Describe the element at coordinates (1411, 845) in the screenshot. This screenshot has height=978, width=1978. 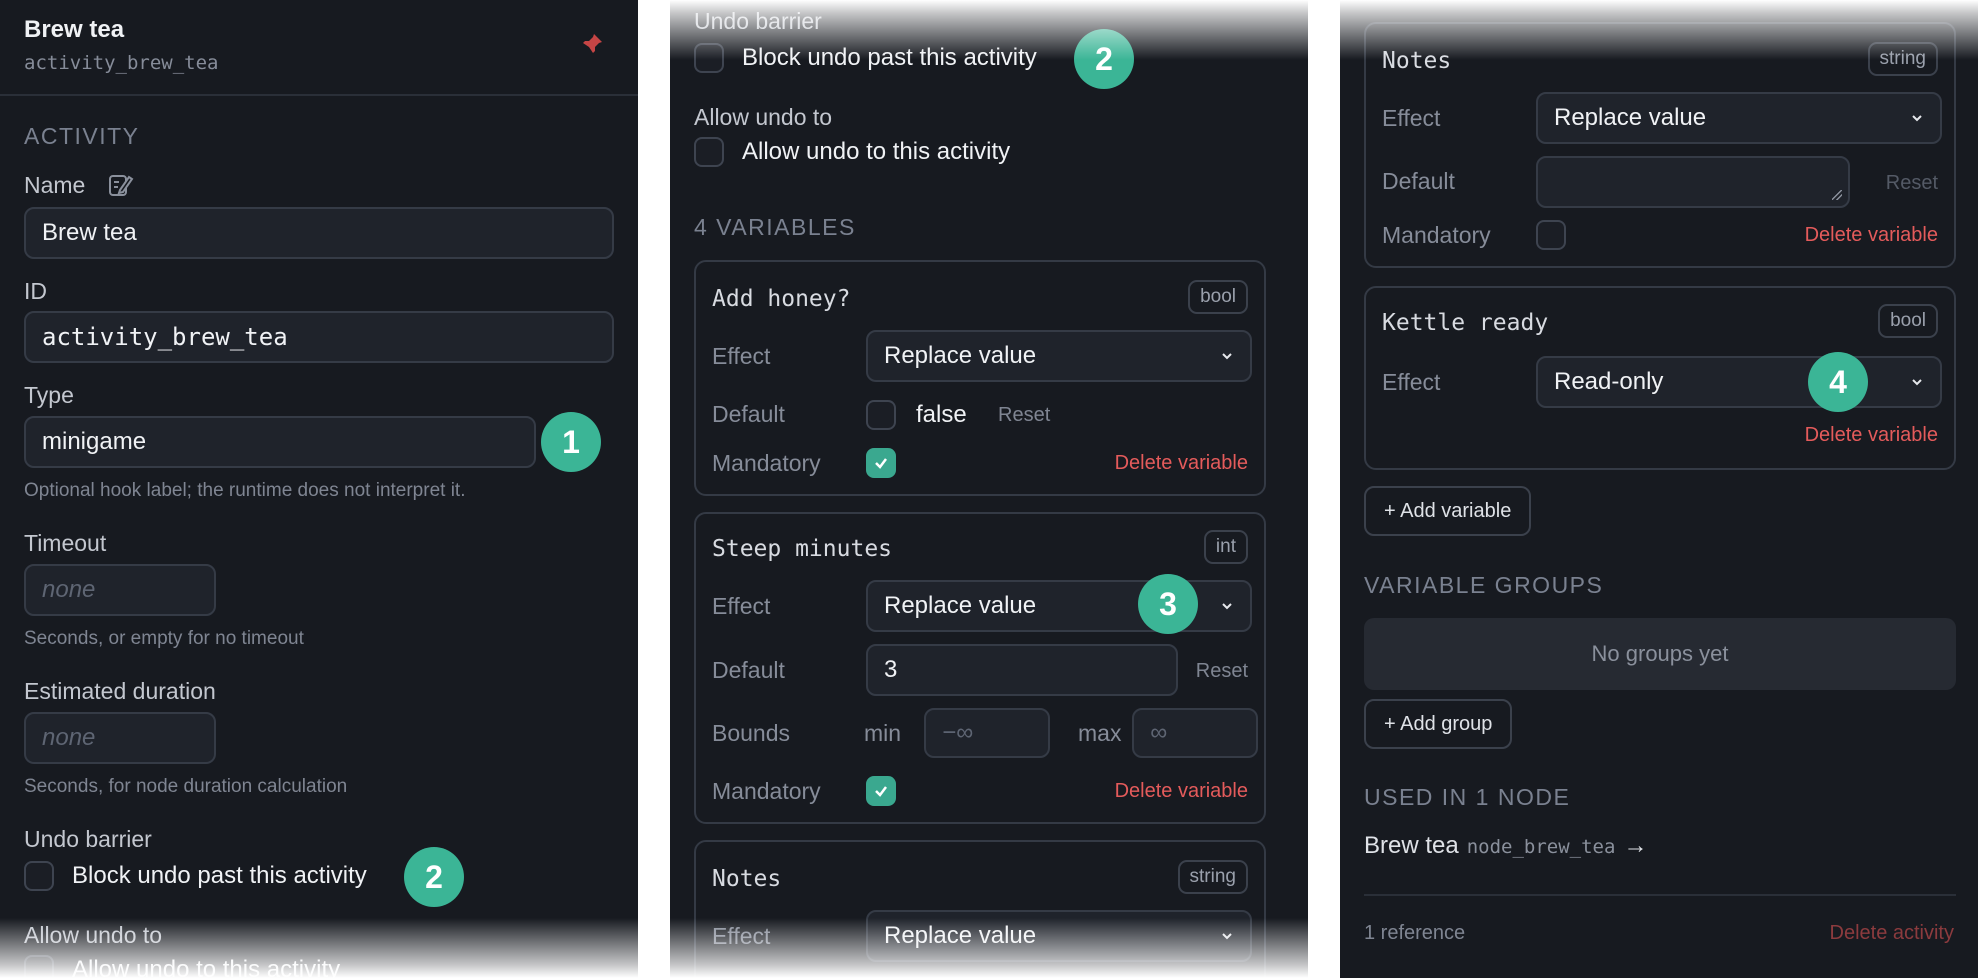
I see `node-name: Brew tea` at that location.